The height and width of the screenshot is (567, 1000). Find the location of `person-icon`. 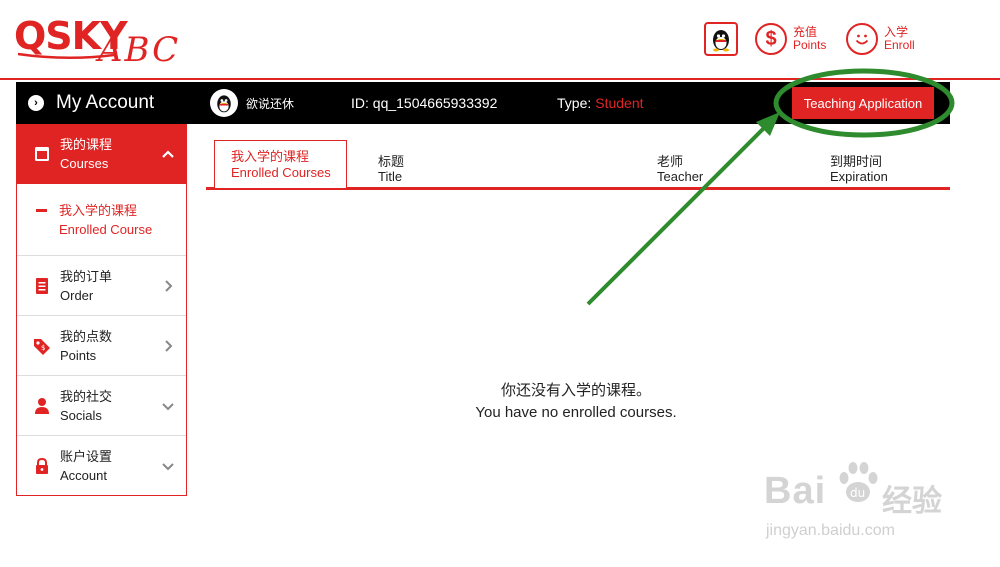

person-icon is located at coordinates (42, 406).